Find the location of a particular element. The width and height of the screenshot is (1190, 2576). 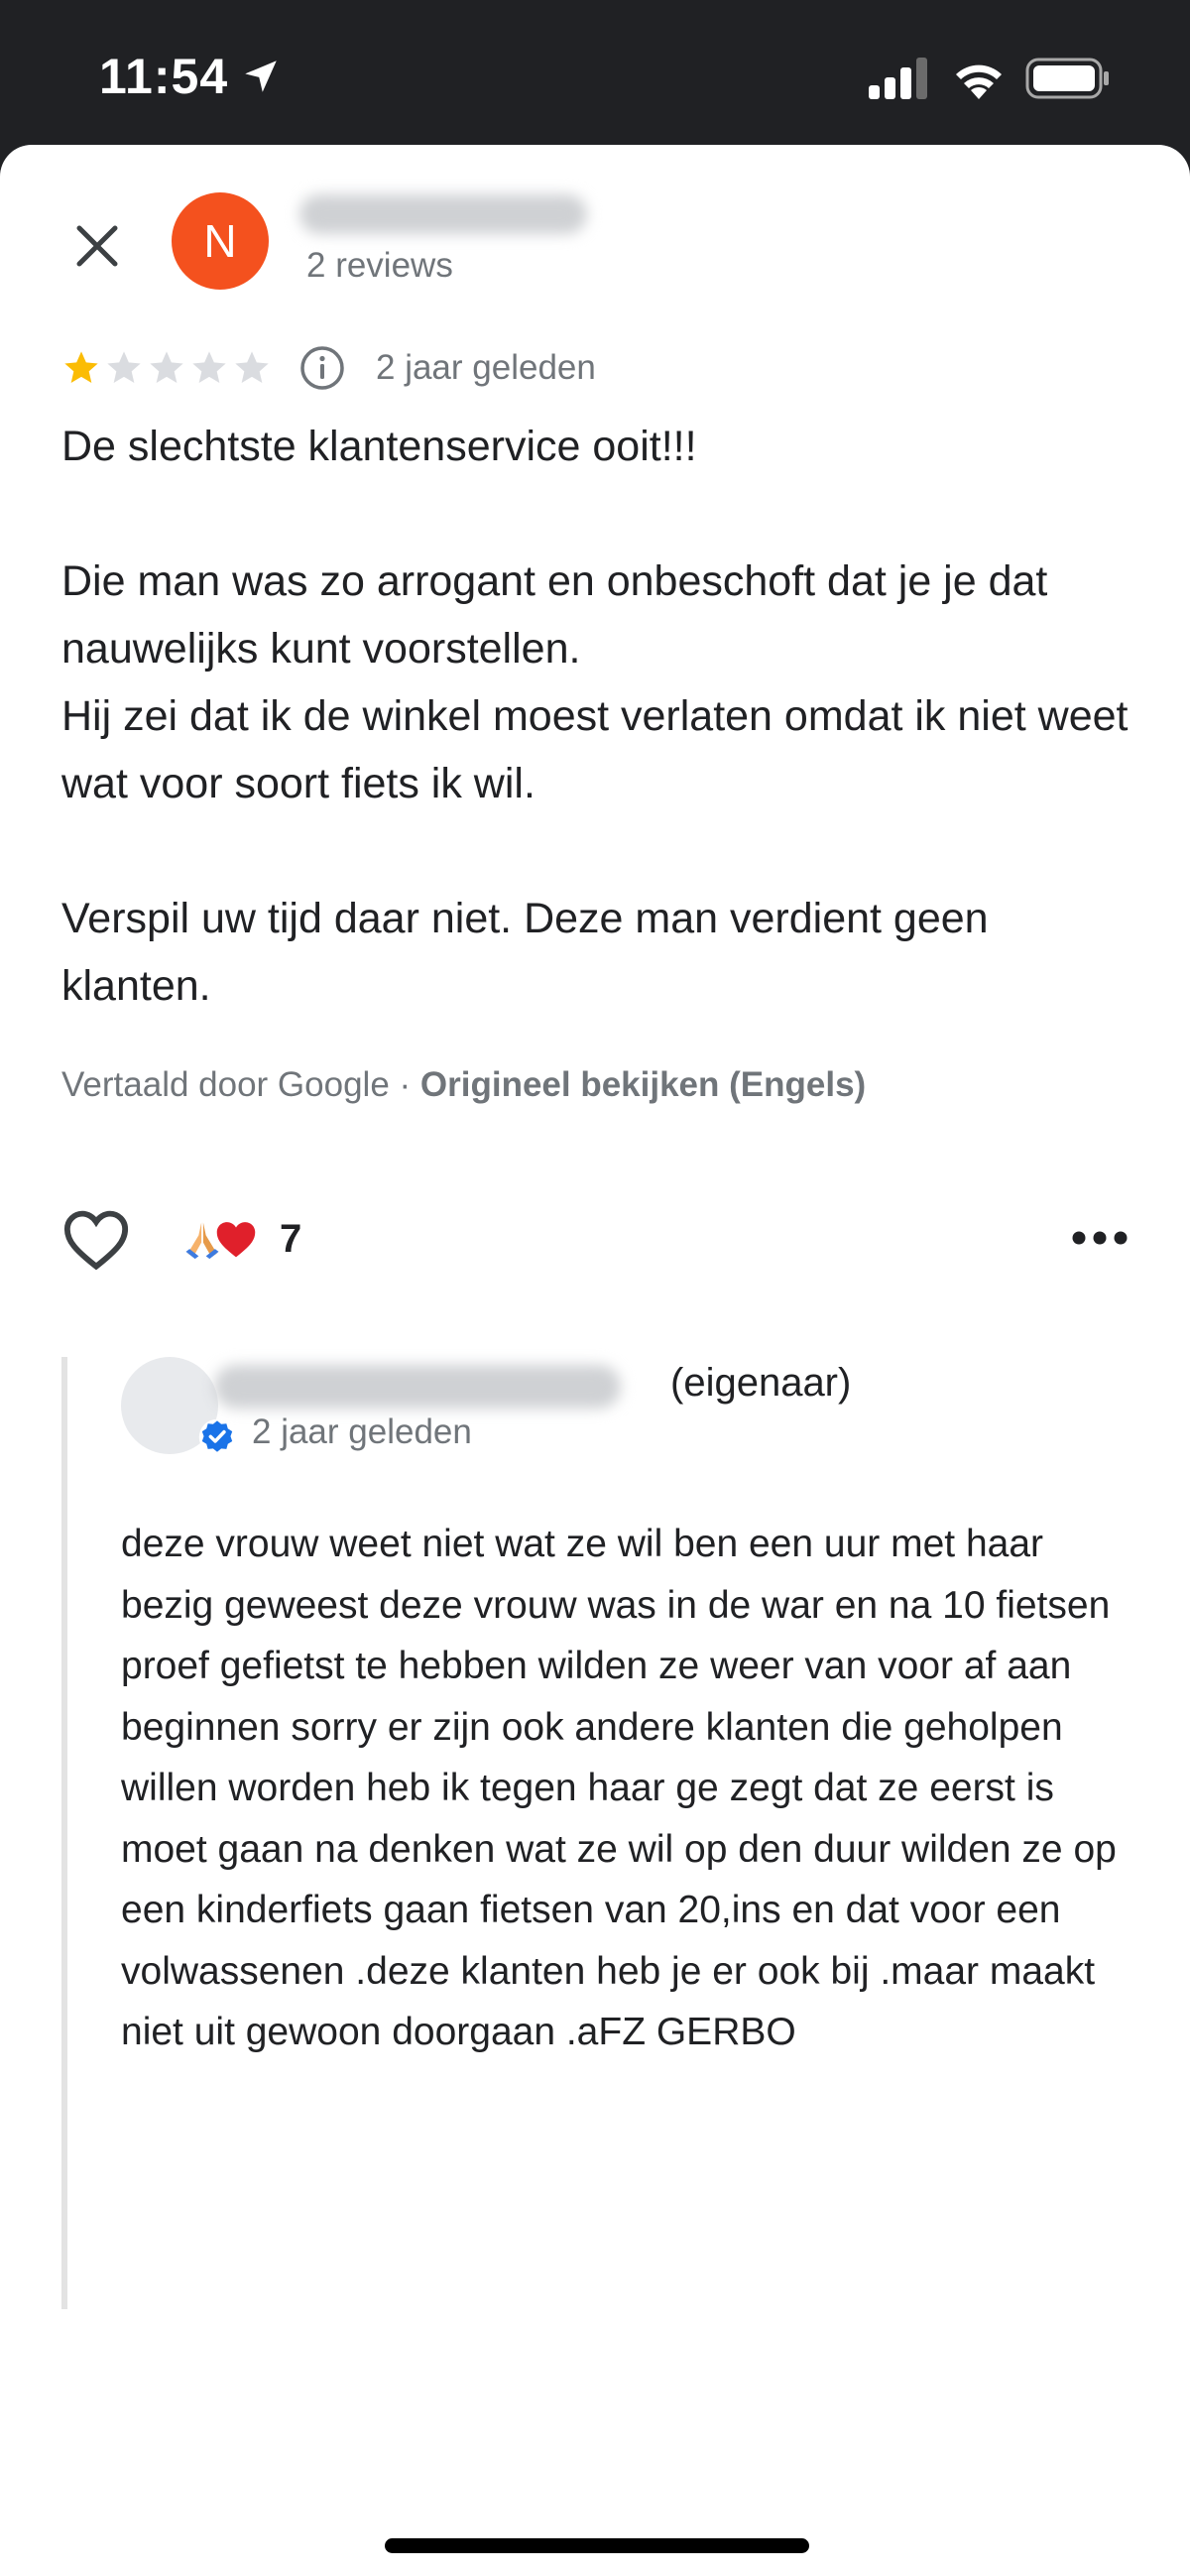

owner-reply-date: 2 jaar geleden is located at coordinates (362, 1431).